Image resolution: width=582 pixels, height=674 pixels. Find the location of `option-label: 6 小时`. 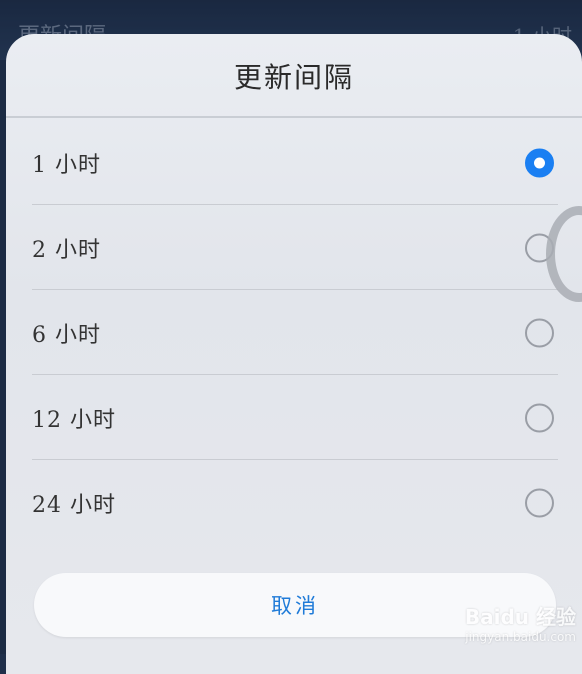

option-label: 6 小时 is located at coordinates (66, 335).